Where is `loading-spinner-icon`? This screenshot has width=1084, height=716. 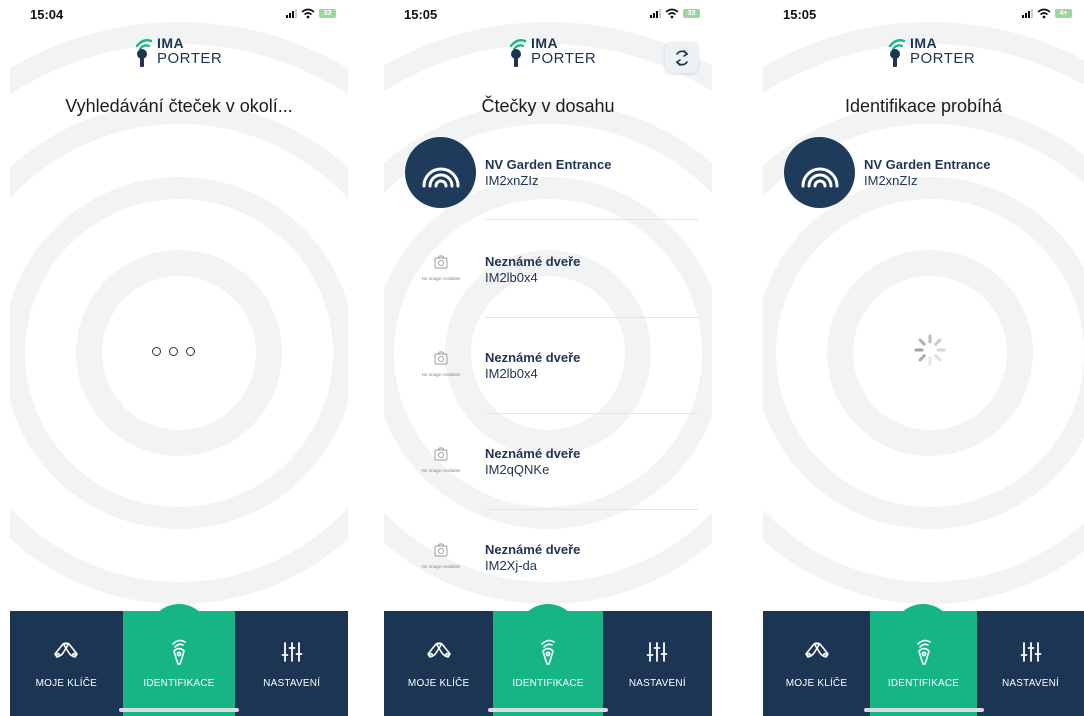
loading-spinner-icon is located at coordinates (930, 350).